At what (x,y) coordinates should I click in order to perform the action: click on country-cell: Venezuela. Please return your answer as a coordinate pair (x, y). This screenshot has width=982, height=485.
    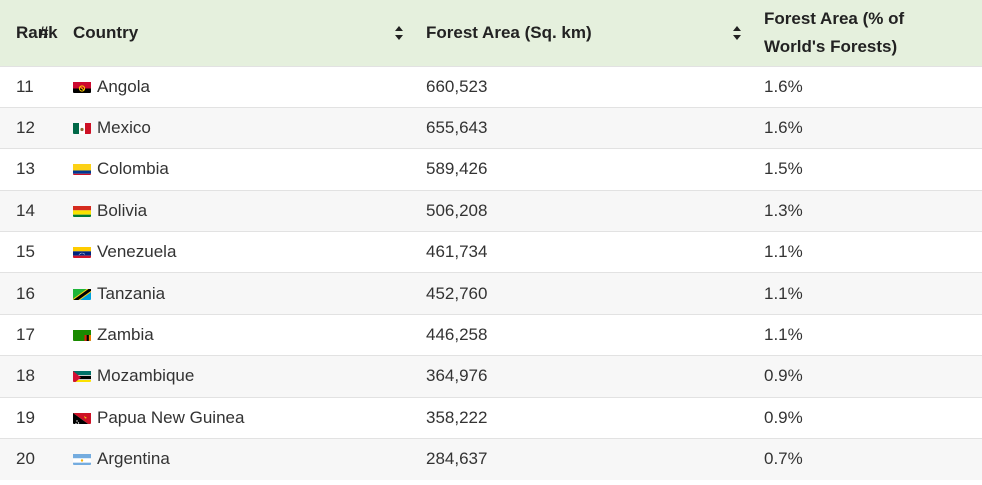
    Looking at the image, I should click on (233, 252).